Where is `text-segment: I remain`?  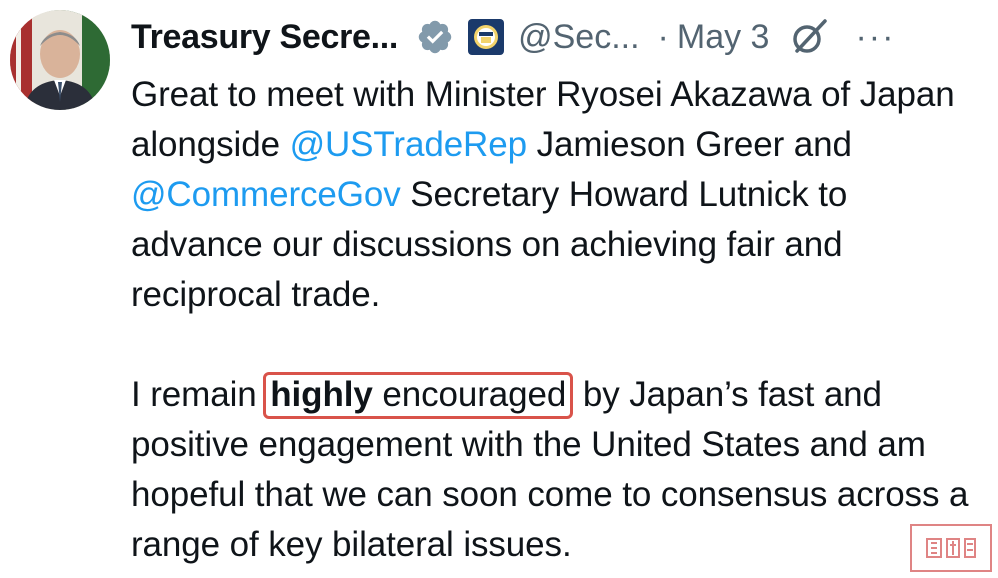 text-segment: I remain is located at coordinates (199, 394).